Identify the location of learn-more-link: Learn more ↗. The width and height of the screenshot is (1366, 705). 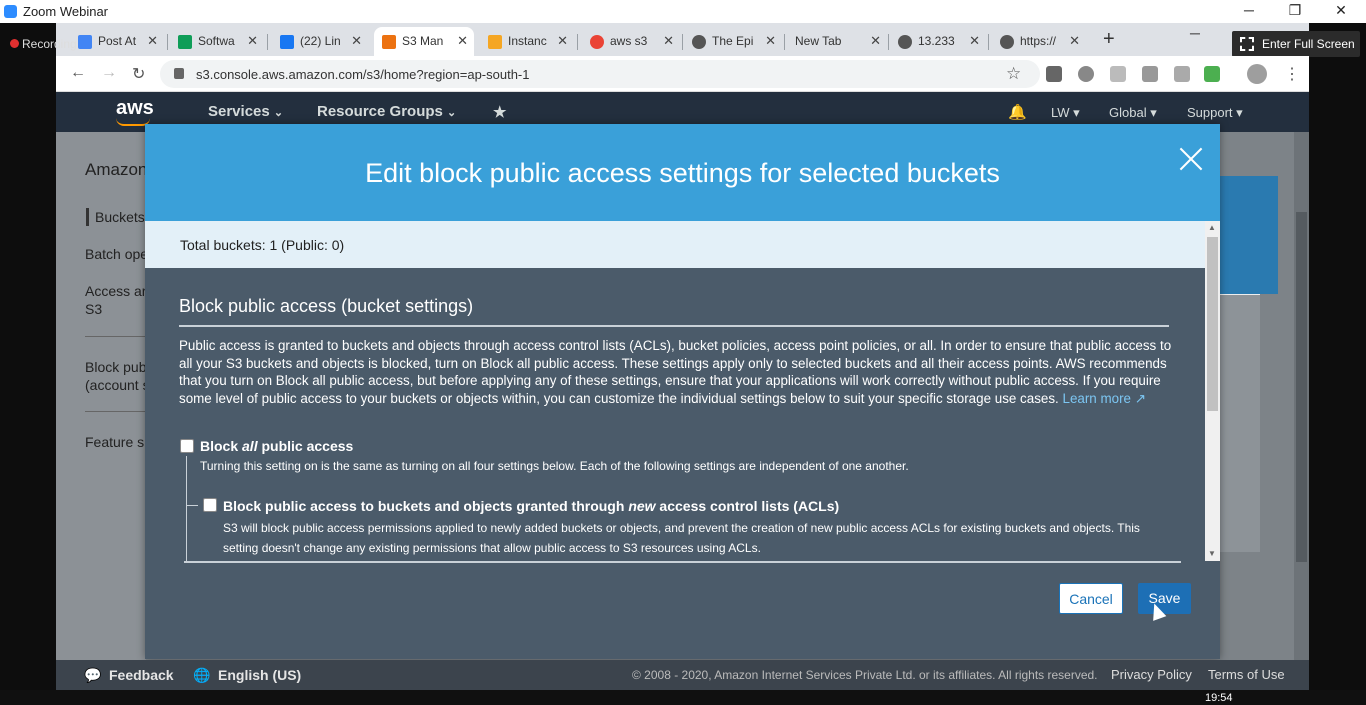
(1104, 398).